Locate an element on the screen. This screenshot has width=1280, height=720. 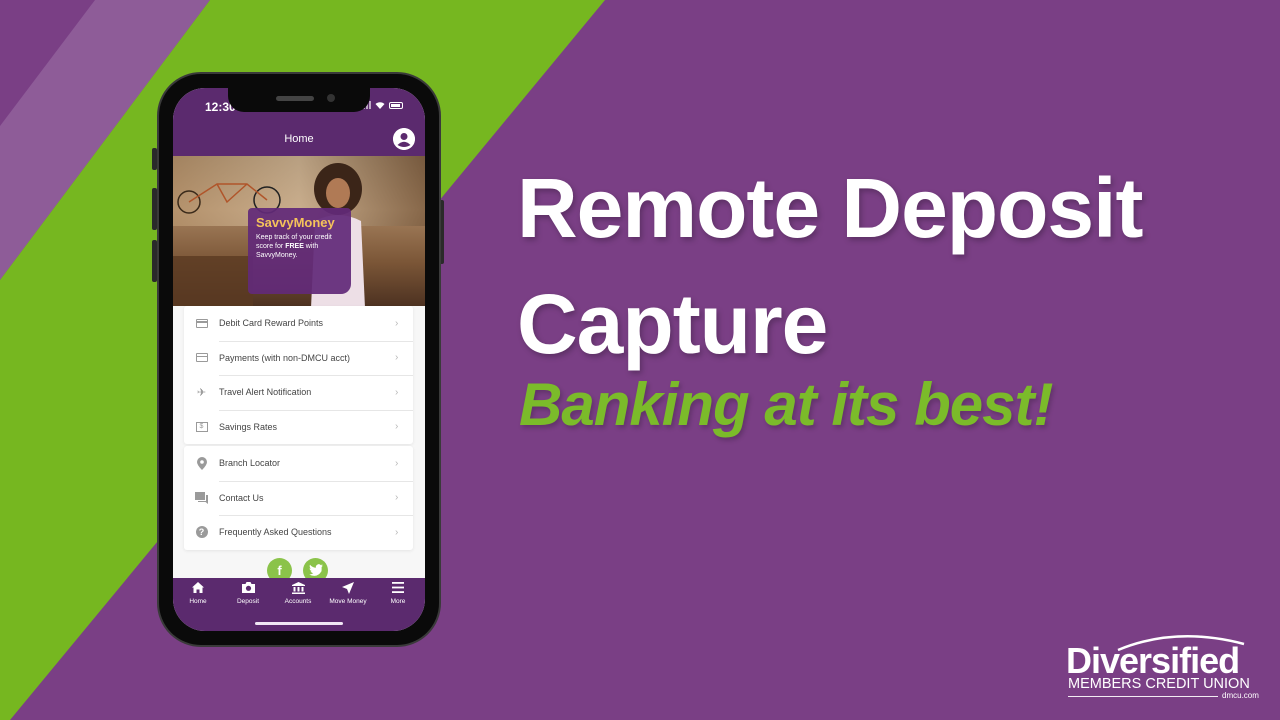
page-title: Home is located at coordinates (299, 139).